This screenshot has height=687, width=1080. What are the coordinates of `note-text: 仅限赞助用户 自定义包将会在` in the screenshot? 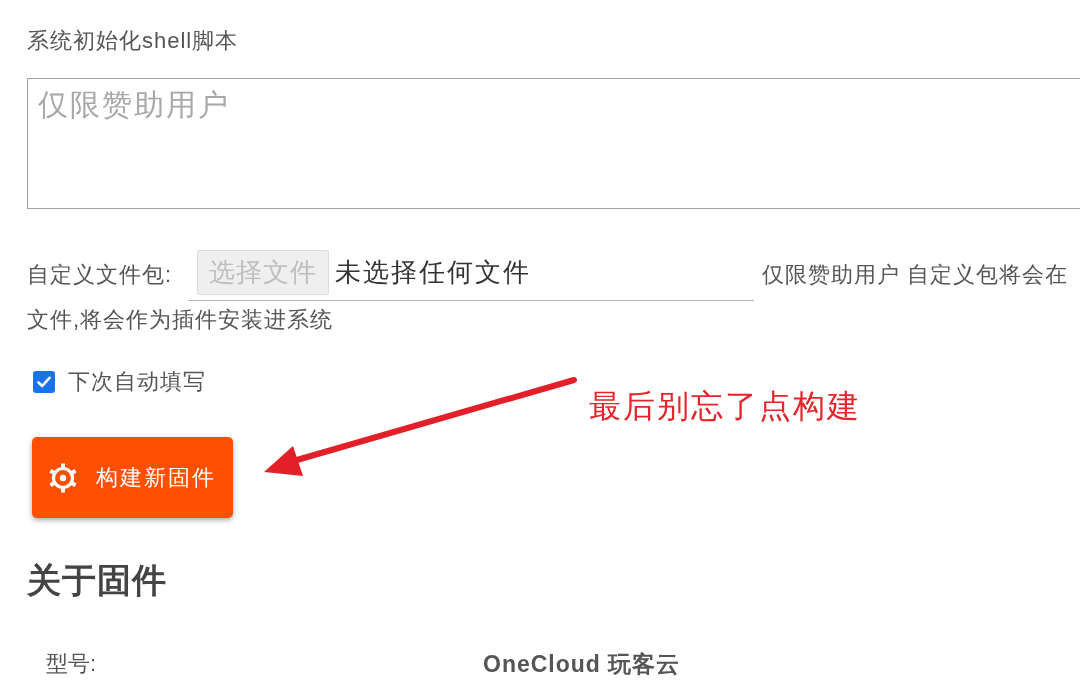 It's located at (915, 275).